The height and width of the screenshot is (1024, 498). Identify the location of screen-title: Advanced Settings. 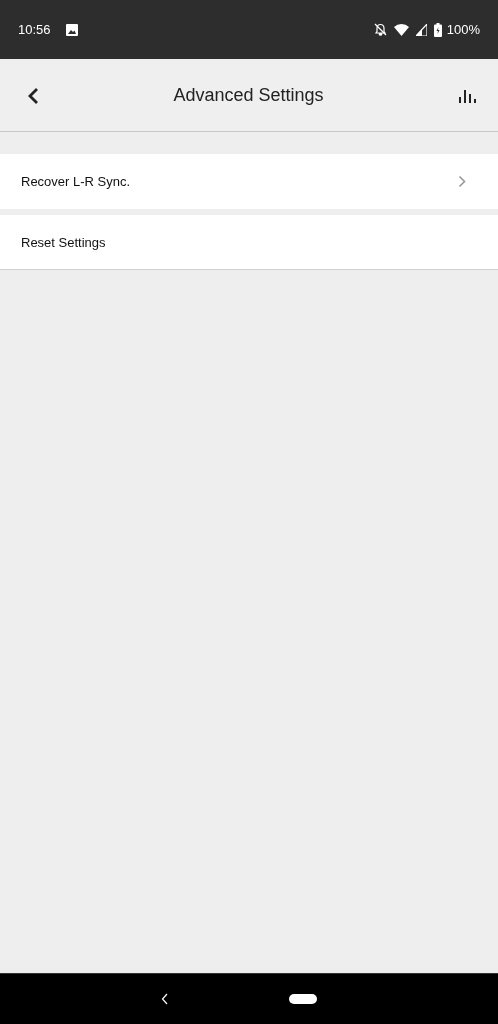
(248, 95).